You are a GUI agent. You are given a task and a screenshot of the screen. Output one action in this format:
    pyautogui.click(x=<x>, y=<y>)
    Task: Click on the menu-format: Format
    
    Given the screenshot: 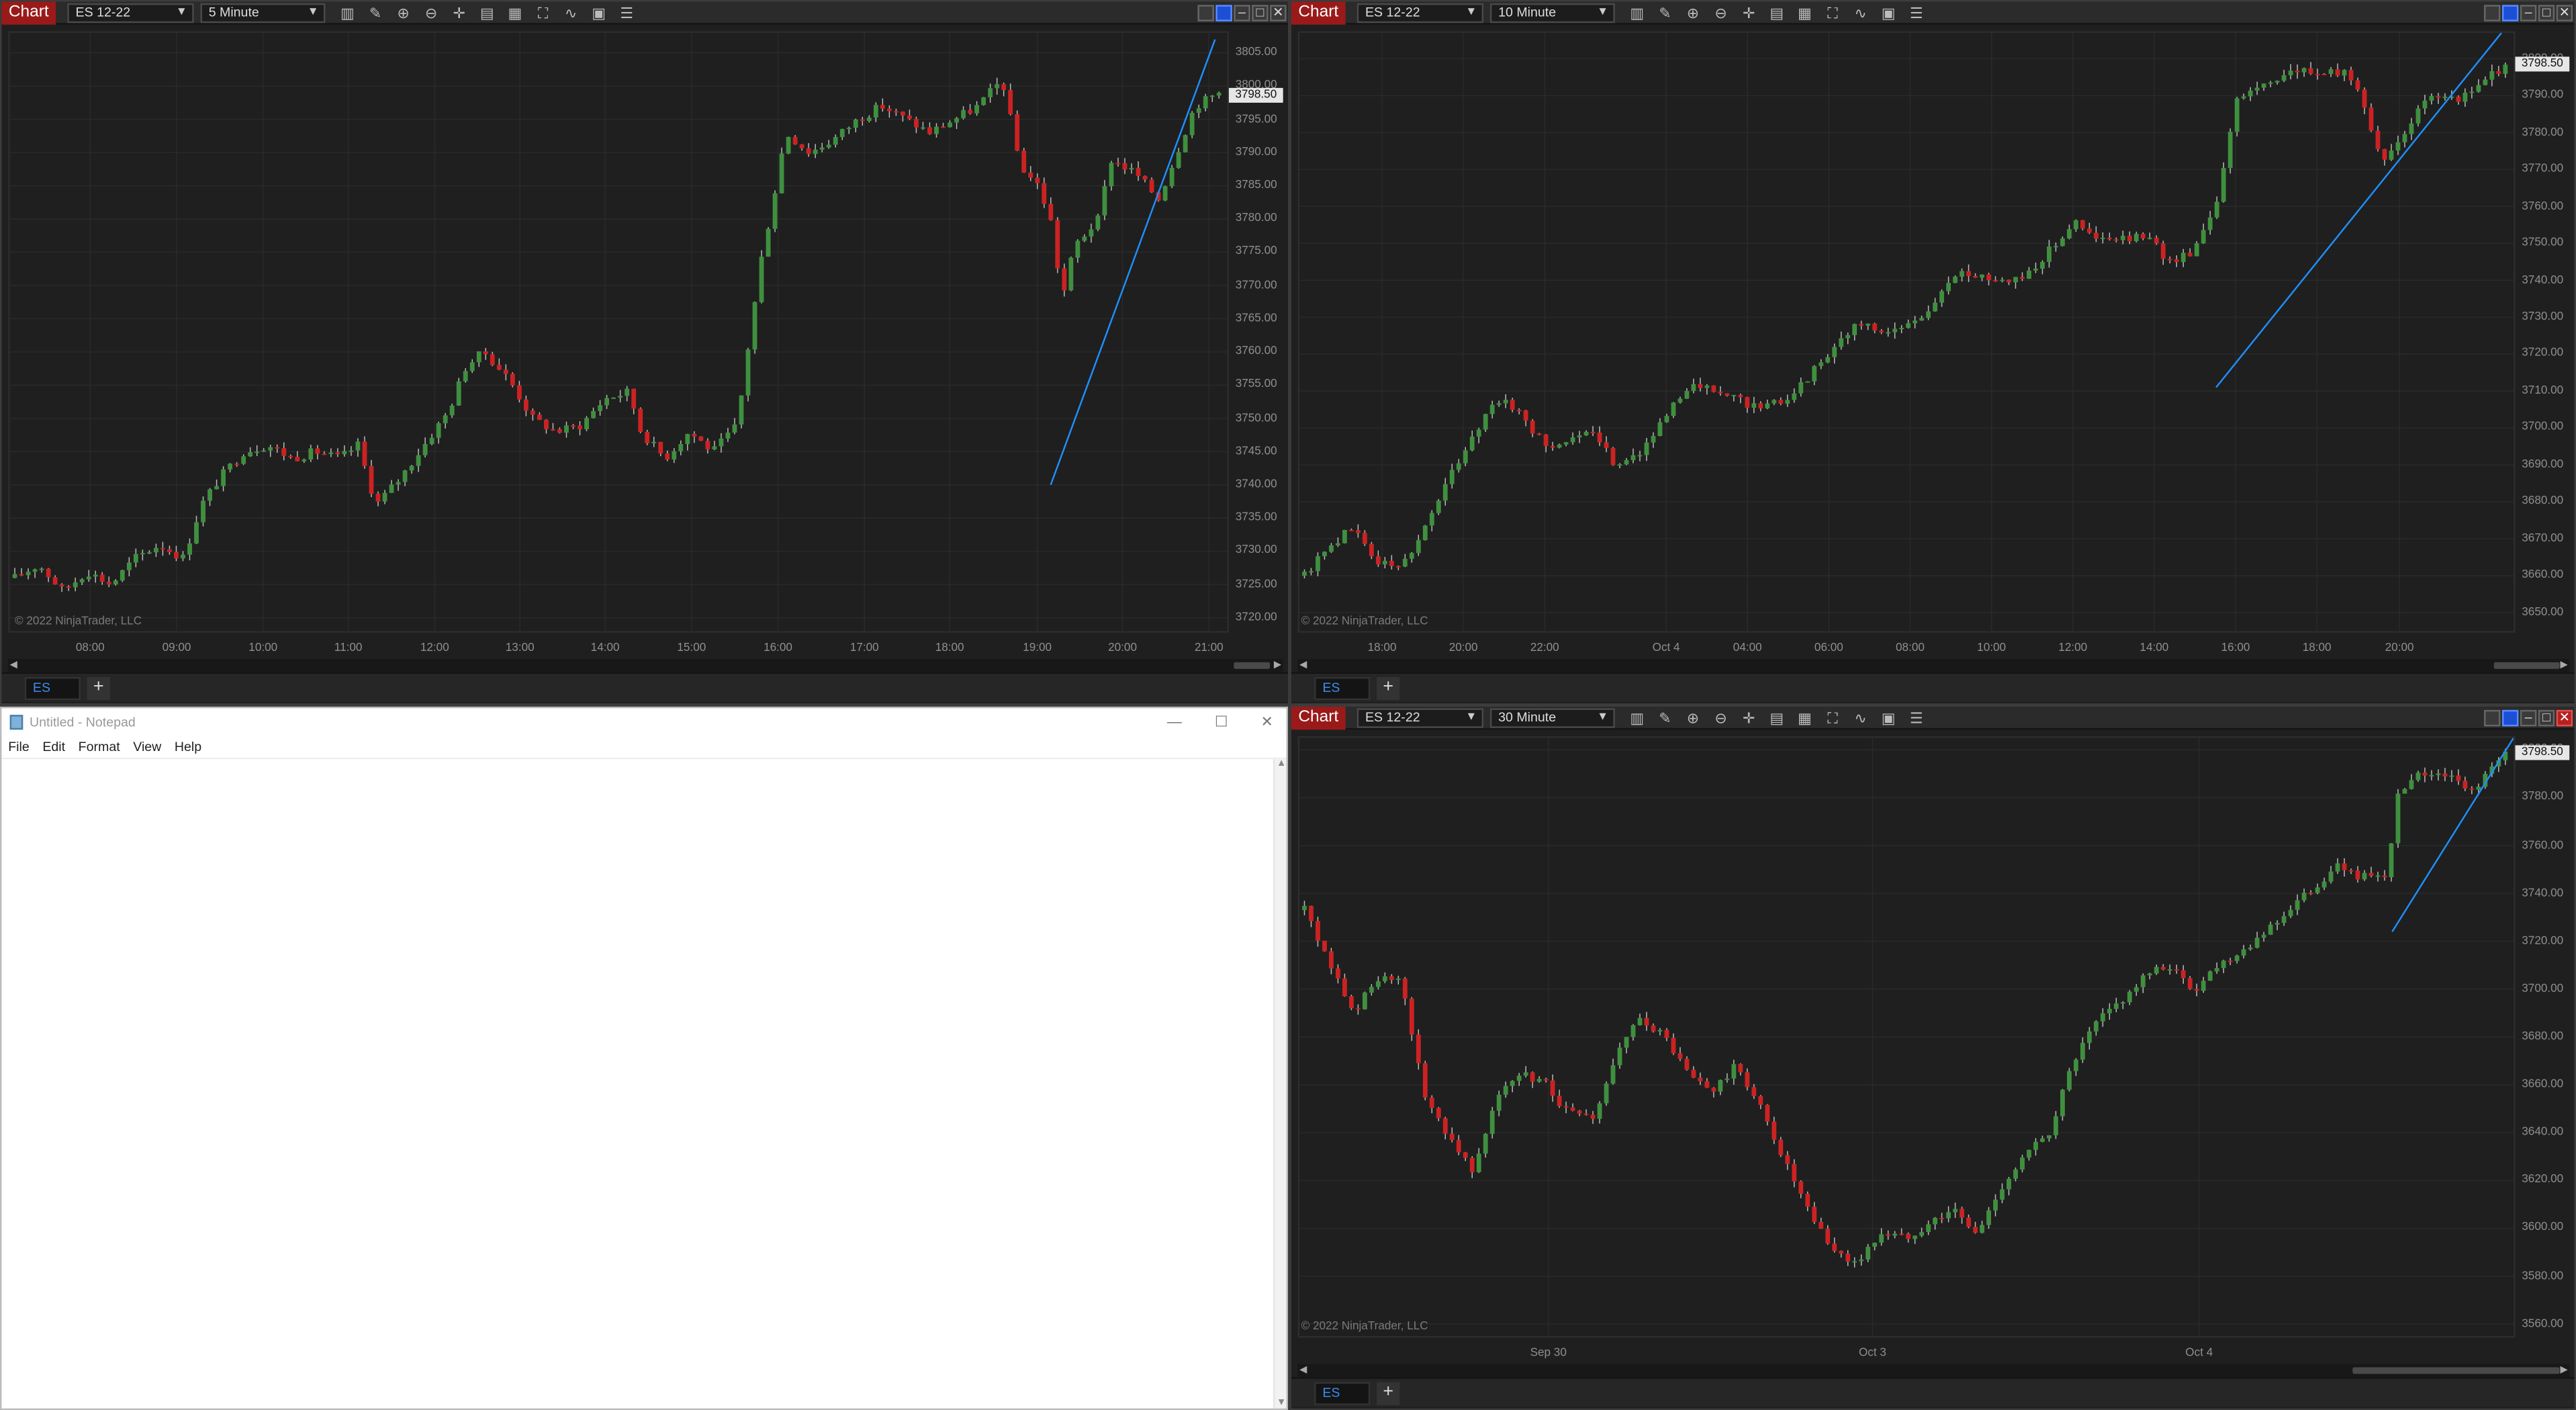 What is the action you would take?
    pyautogui.click(x=99, y=747)
    